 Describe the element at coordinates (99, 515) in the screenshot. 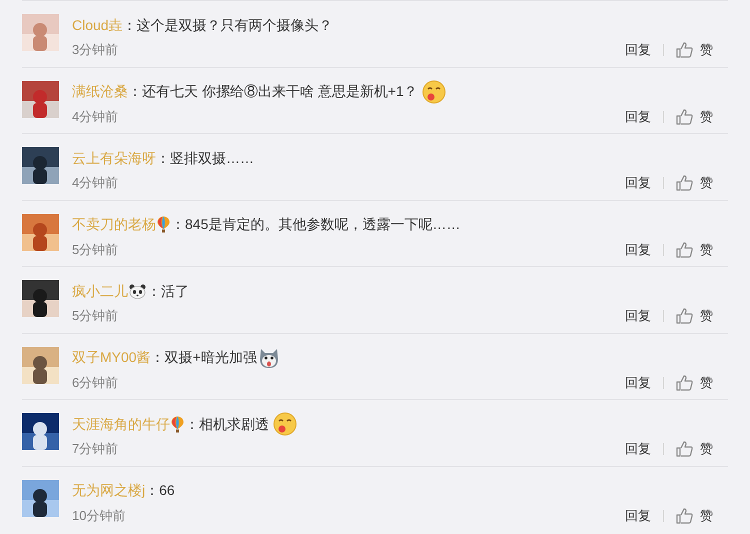

I see `comment-time: 10分钟前` at that location.